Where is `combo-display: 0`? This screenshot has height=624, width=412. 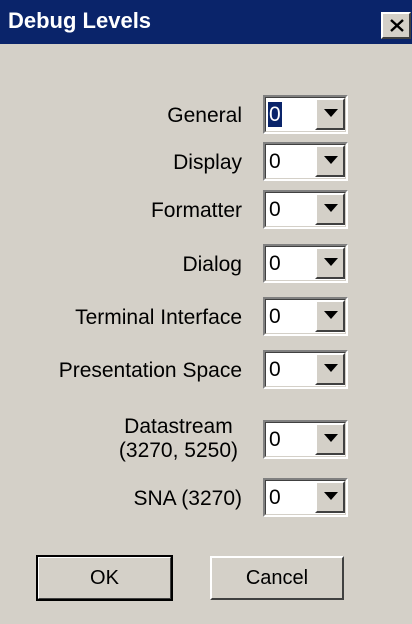
combo-display: 0 is located at coordinates (305, 161).